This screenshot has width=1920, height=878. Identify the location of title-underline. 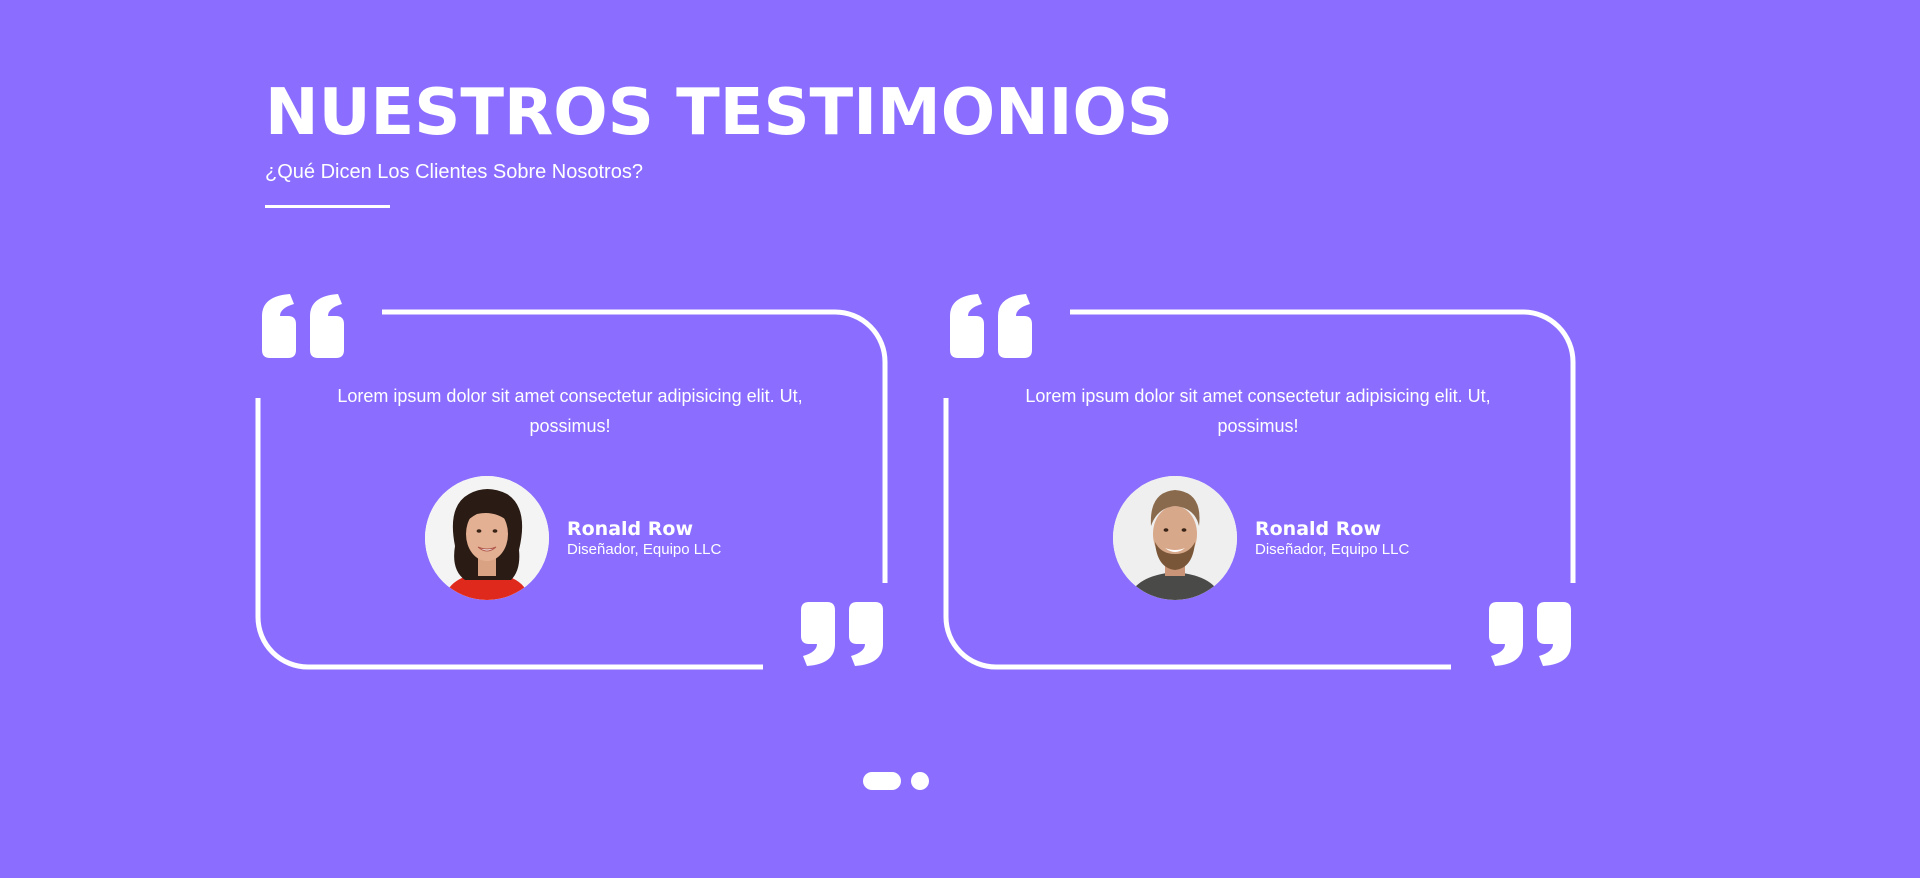
(327, 206).